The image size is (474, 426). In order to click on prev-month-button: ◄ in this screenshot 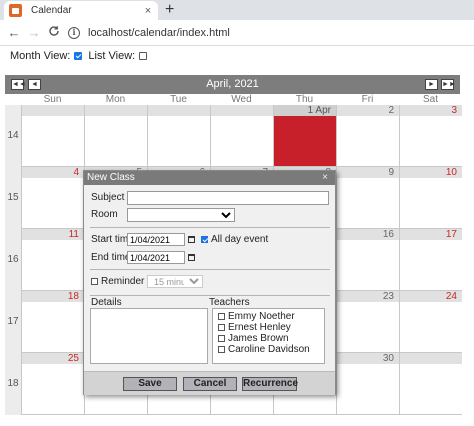, I will do `click(34, 84)`.